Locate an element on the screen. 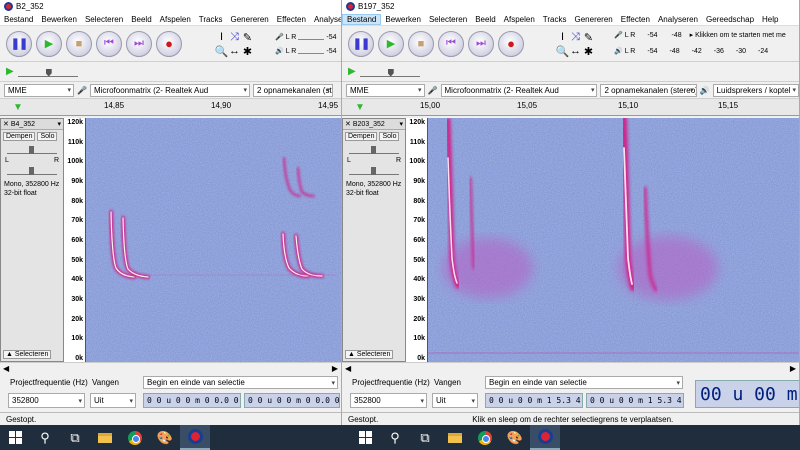 The width and height of the screenshot is (800, 450). meter-start-hint: ▸ Klikken om te starten met me is located at coordinates (738, 35).